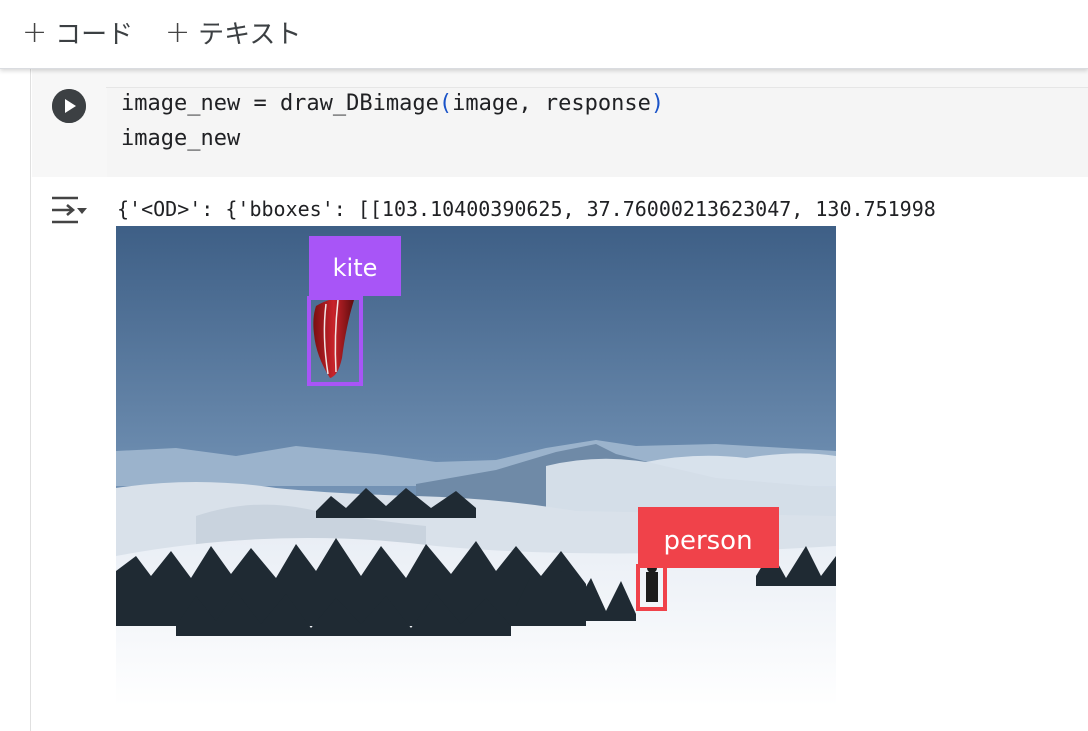  Describe the element at coordinates (597, 78) in the screenshot. I see `code-cell-top-strip` at that location.